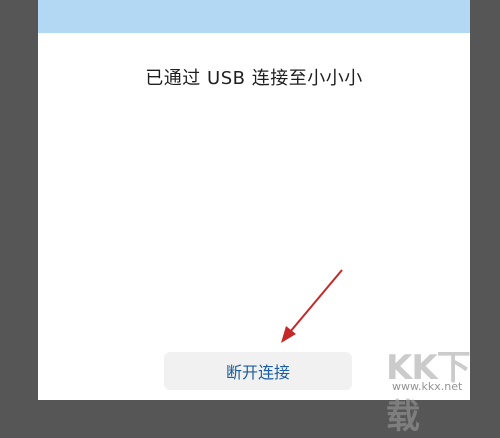 Image resolution: width=500 pixels, height=438 pixels. Describe the element at coordinates (254, 78) in the screenshot. I see `connection-message: 已通过 USB 连接至小小小` at that location.